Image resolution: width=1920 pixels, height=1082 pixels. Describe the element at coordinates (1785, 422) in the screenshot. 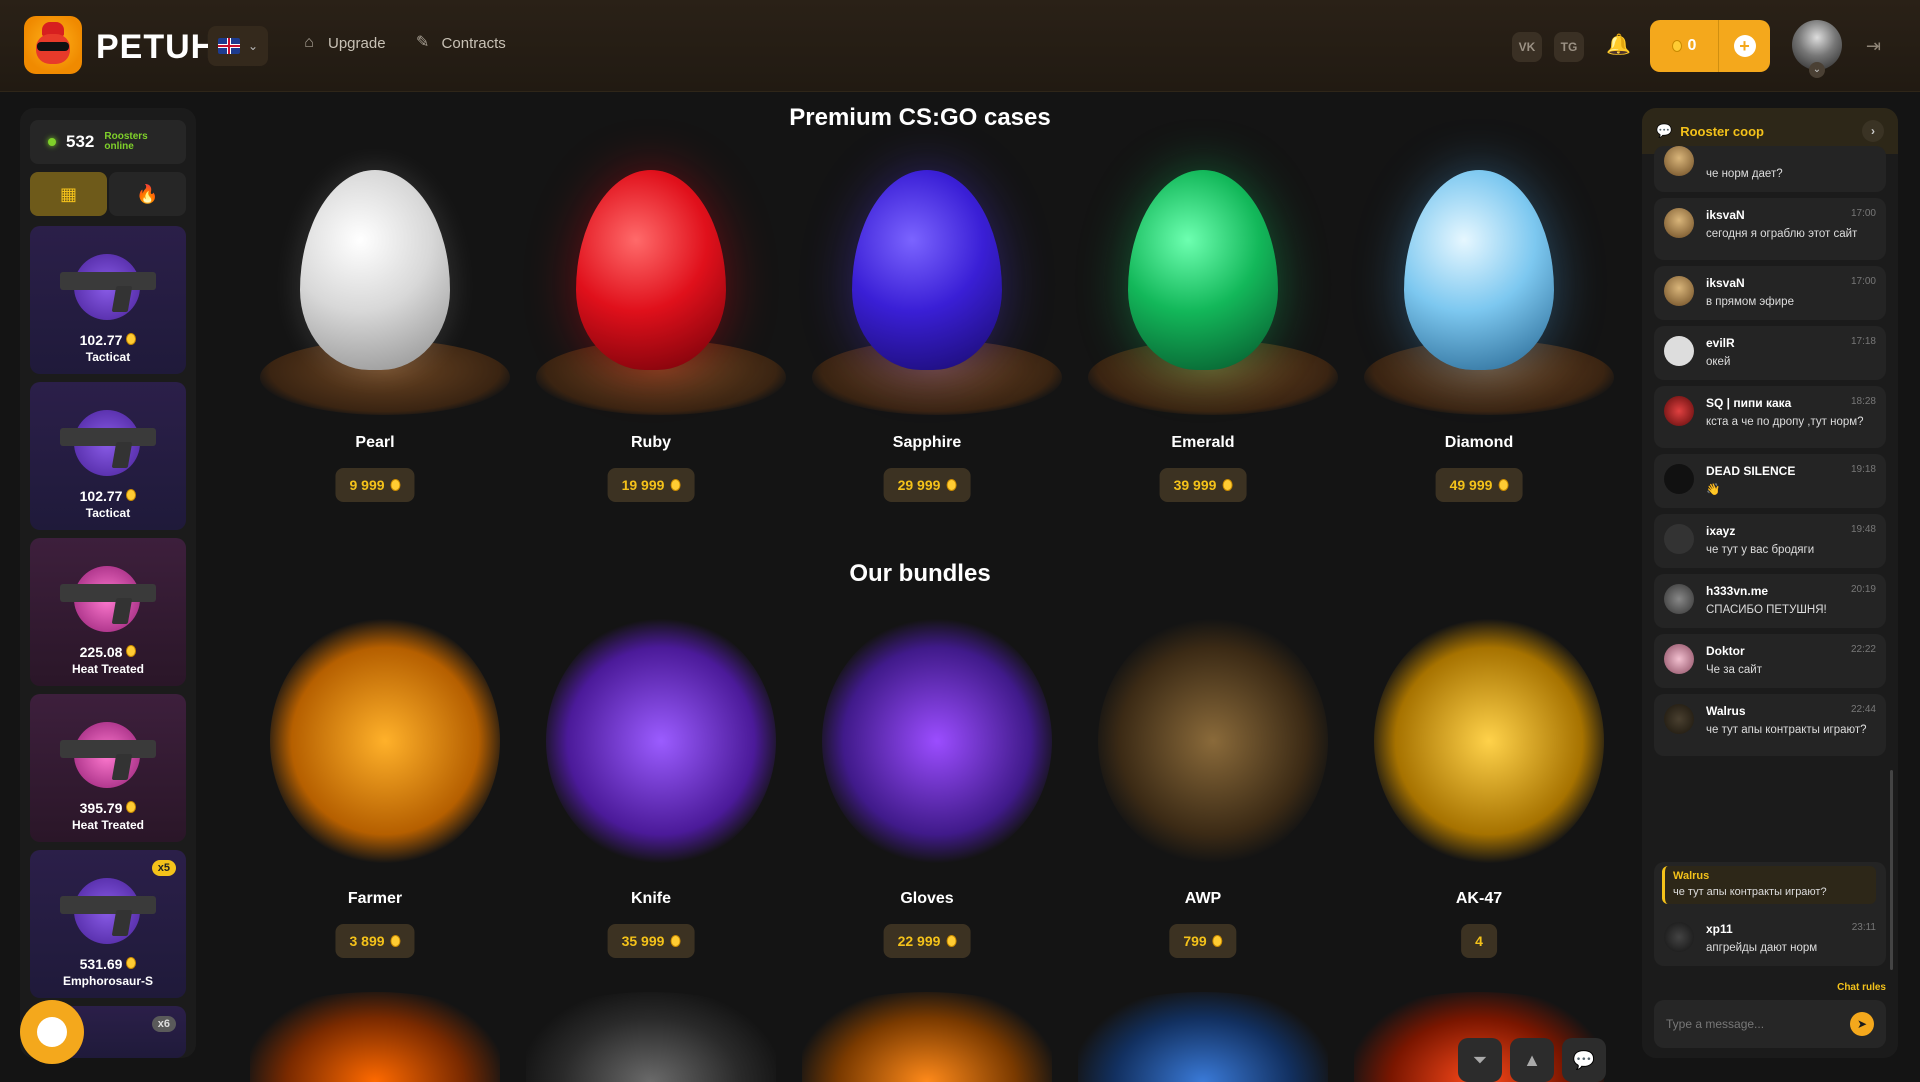

I see `message-text: кста а че по дропу ,тут норм?` at that location.